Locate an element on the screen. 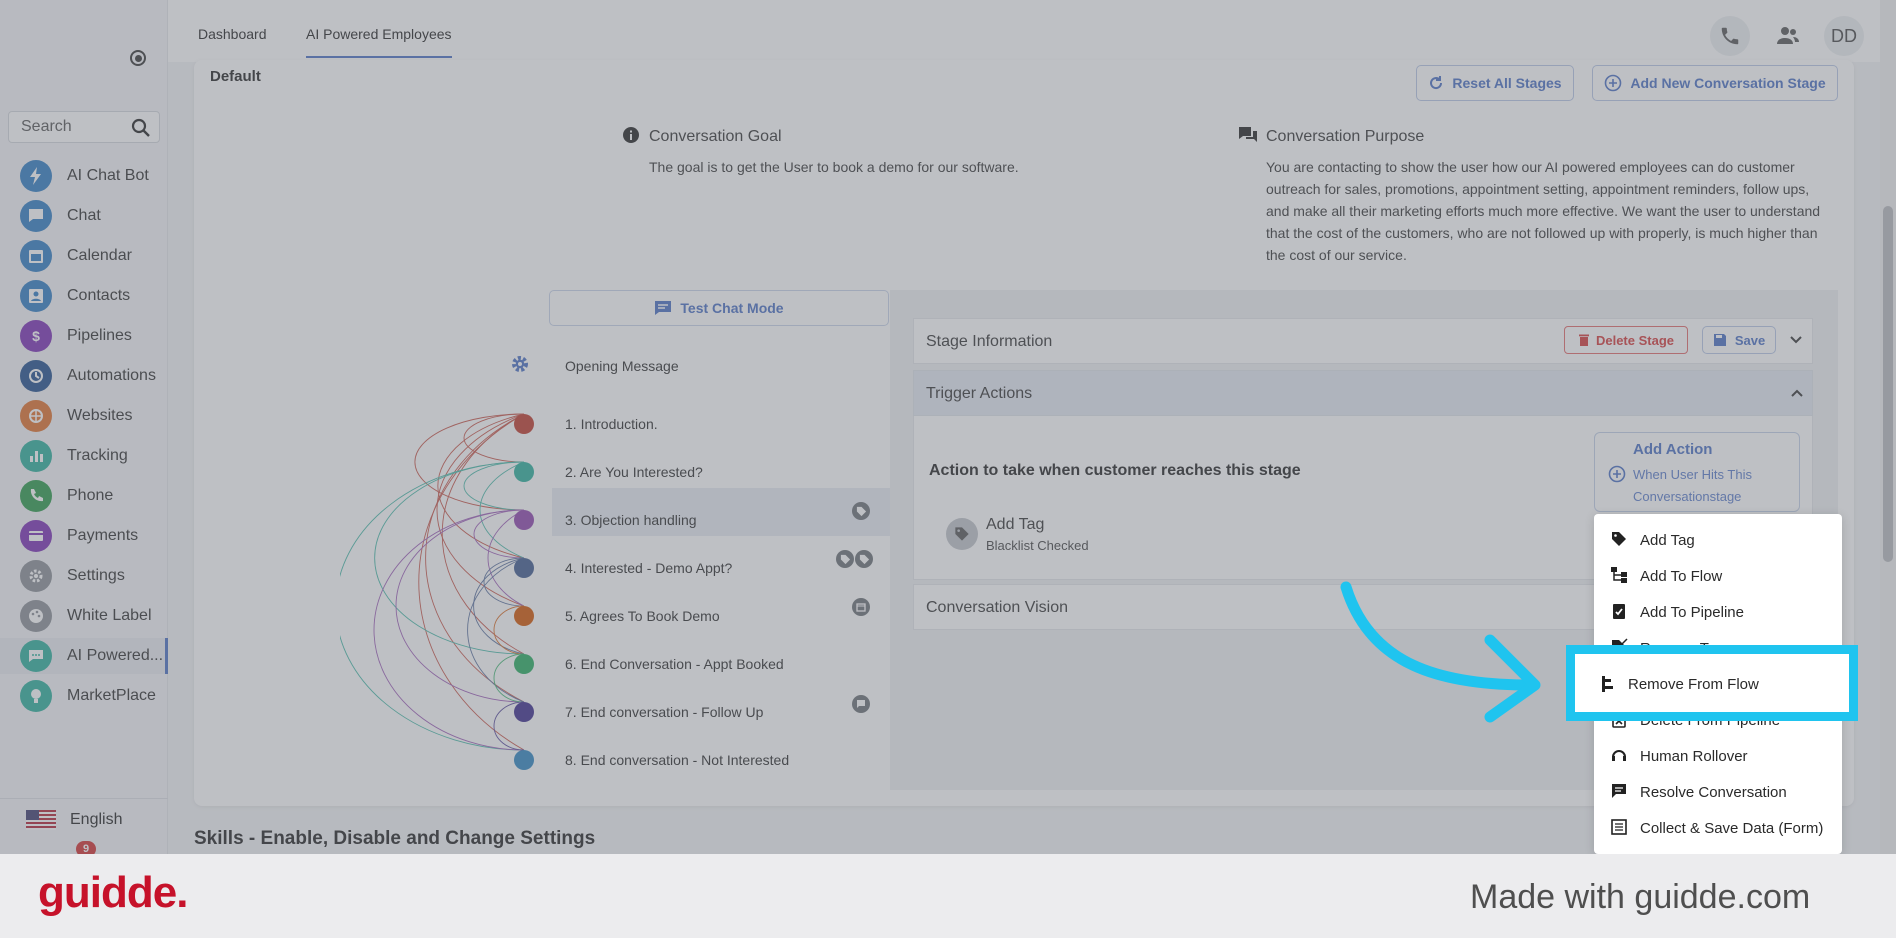 This screenshot has width=1896, height=938. headset-icon is located at coordinates (1620, 756).